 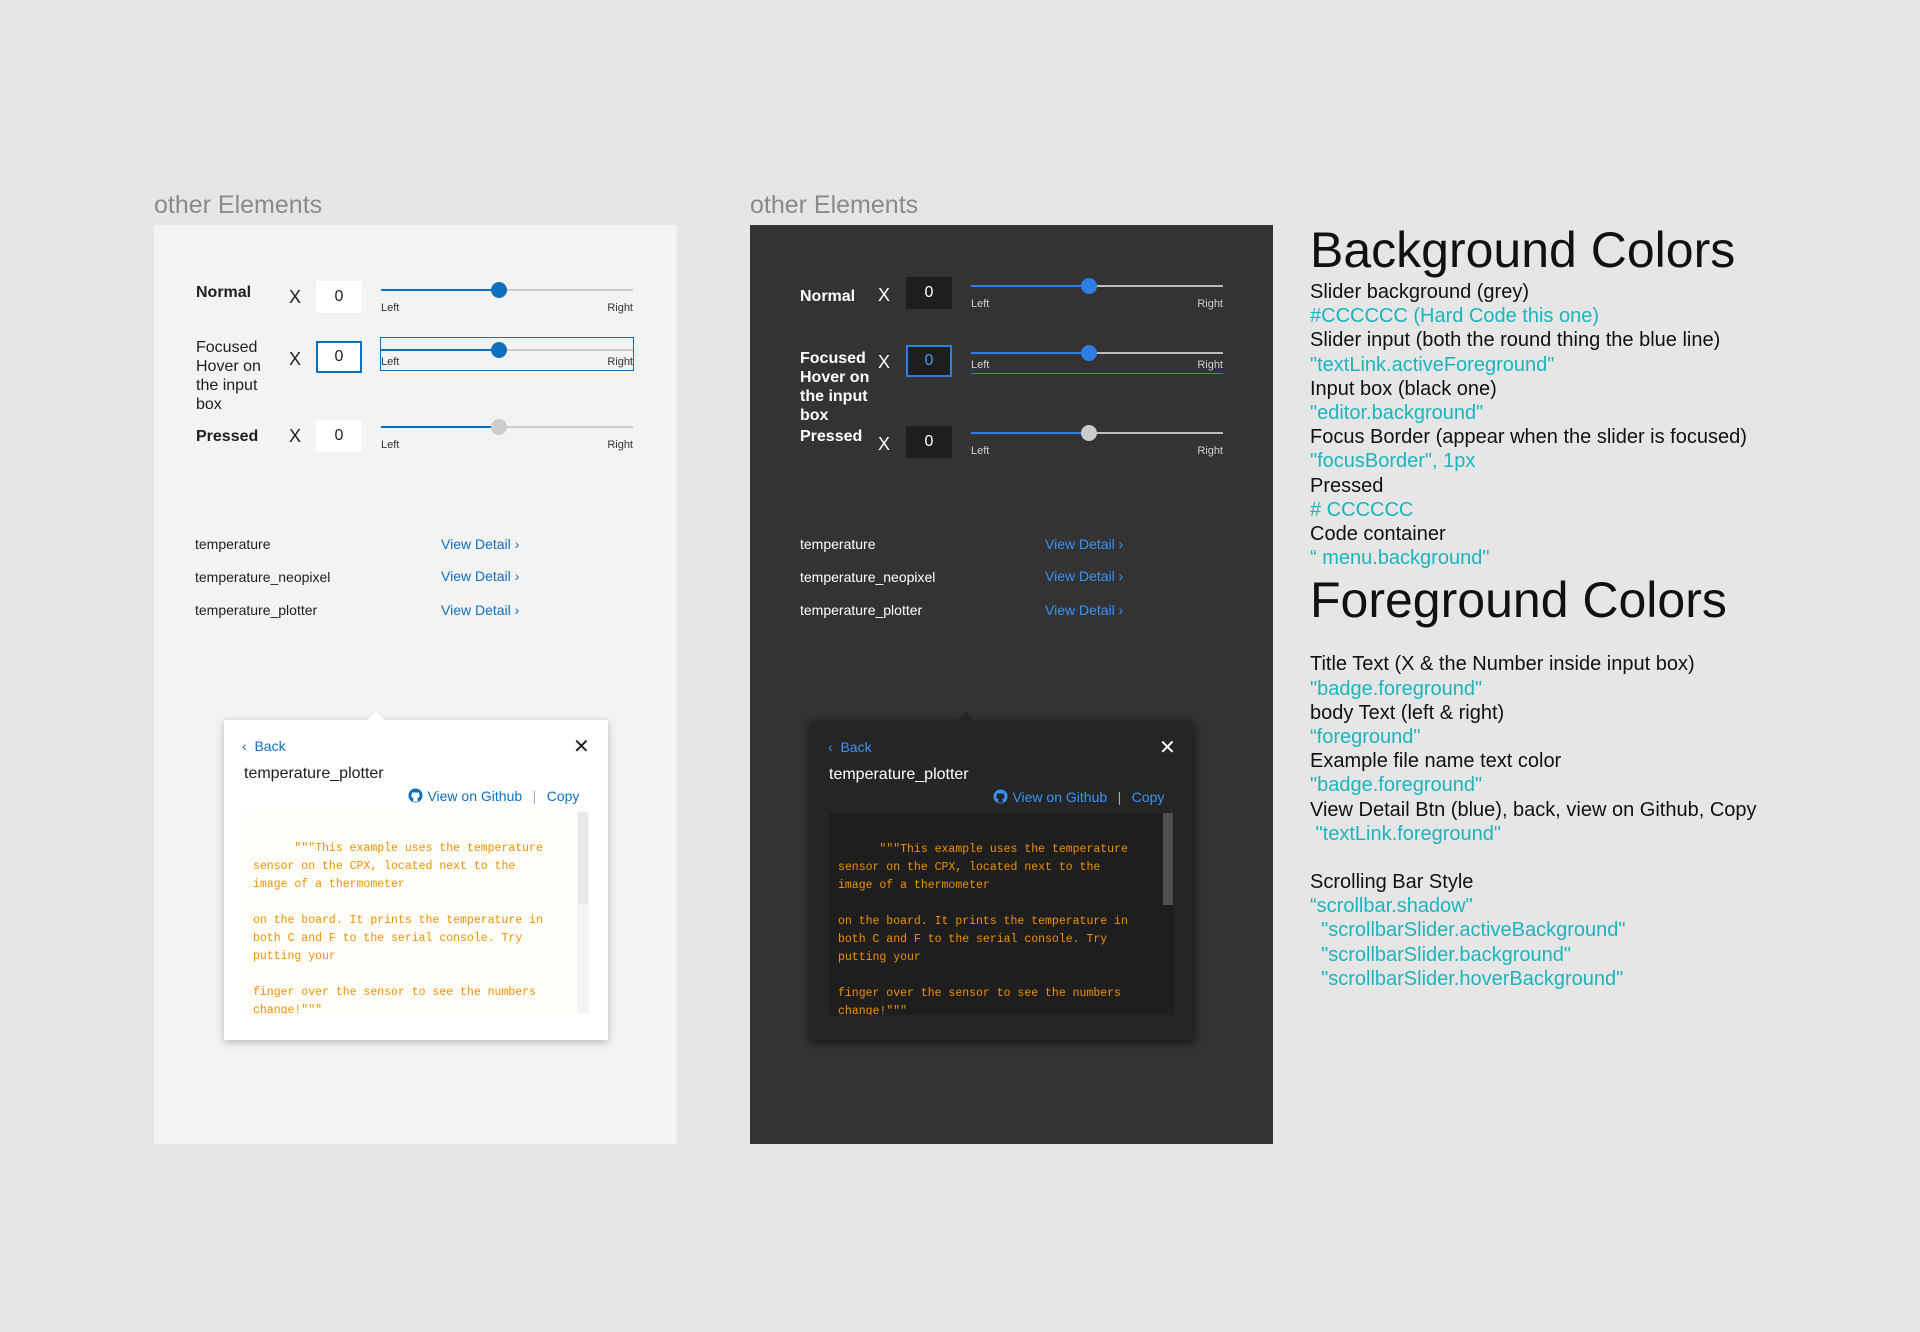 What do you see at coordinates (899, 774) in the screenshot?
I see `popup-title: temperature_plotter` at bounding box center [899, 774].